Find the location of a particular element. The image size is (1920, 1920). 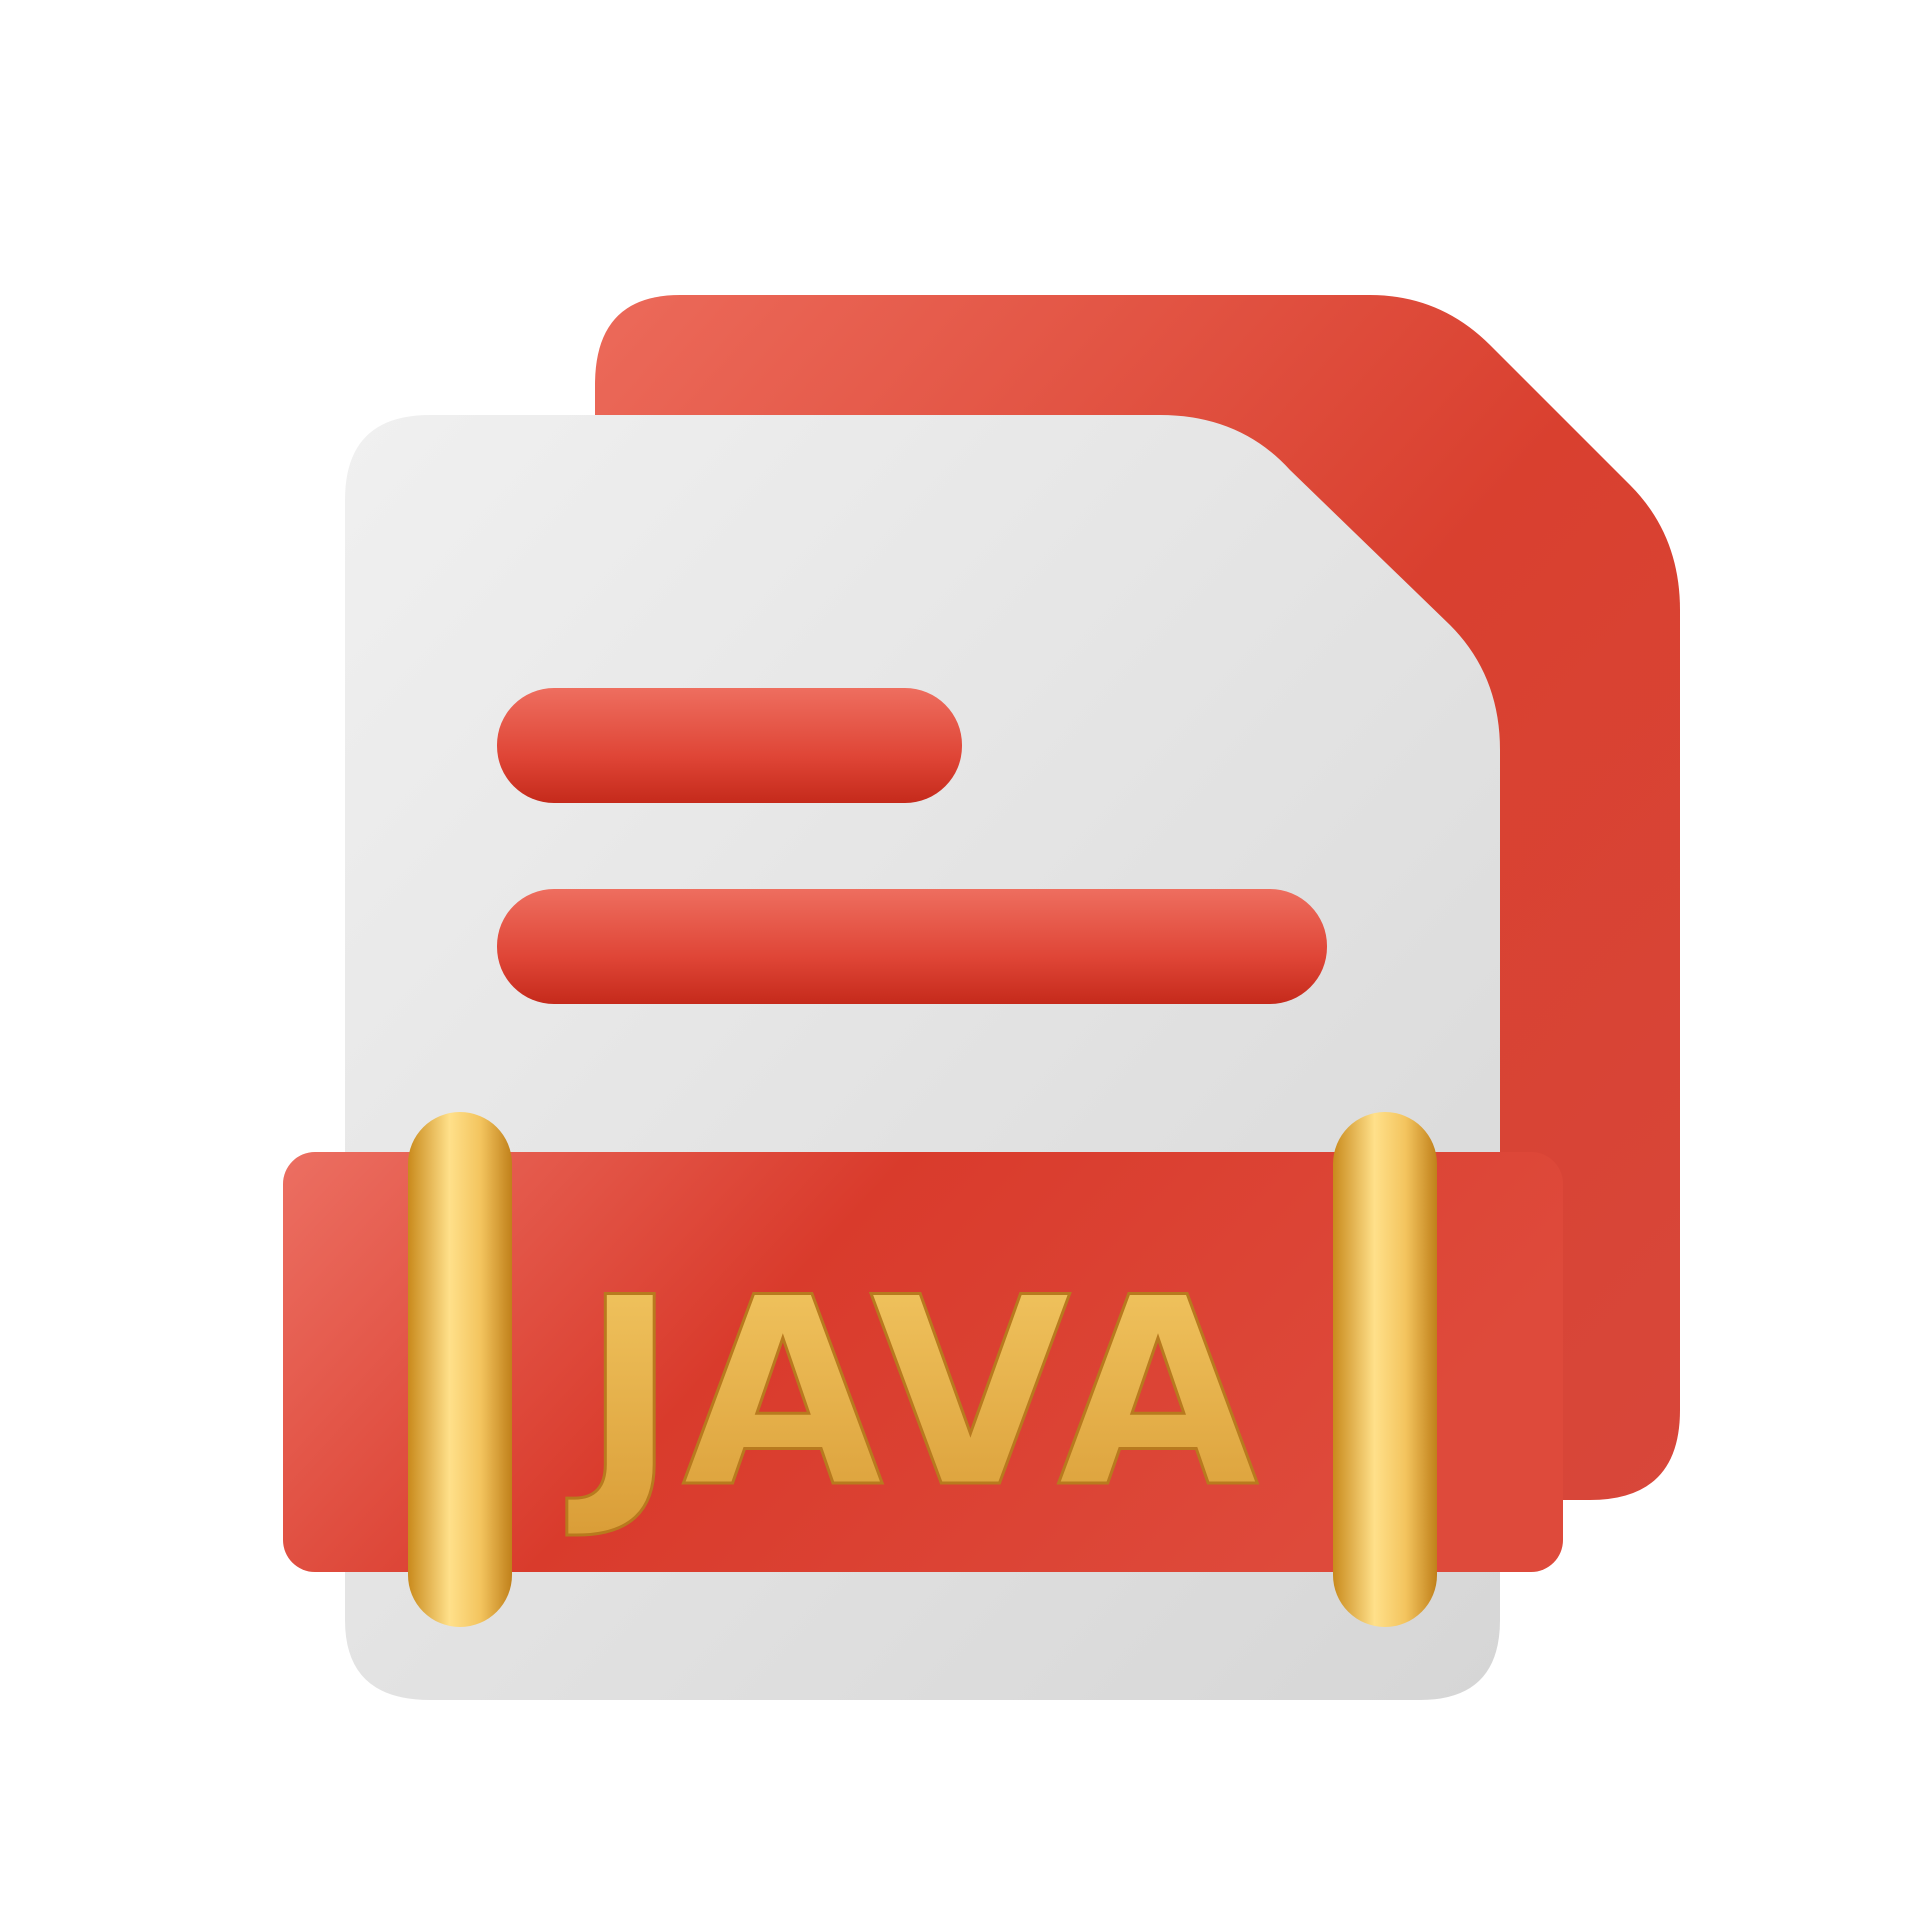

document-line-short is located at coordinates (729, 745).